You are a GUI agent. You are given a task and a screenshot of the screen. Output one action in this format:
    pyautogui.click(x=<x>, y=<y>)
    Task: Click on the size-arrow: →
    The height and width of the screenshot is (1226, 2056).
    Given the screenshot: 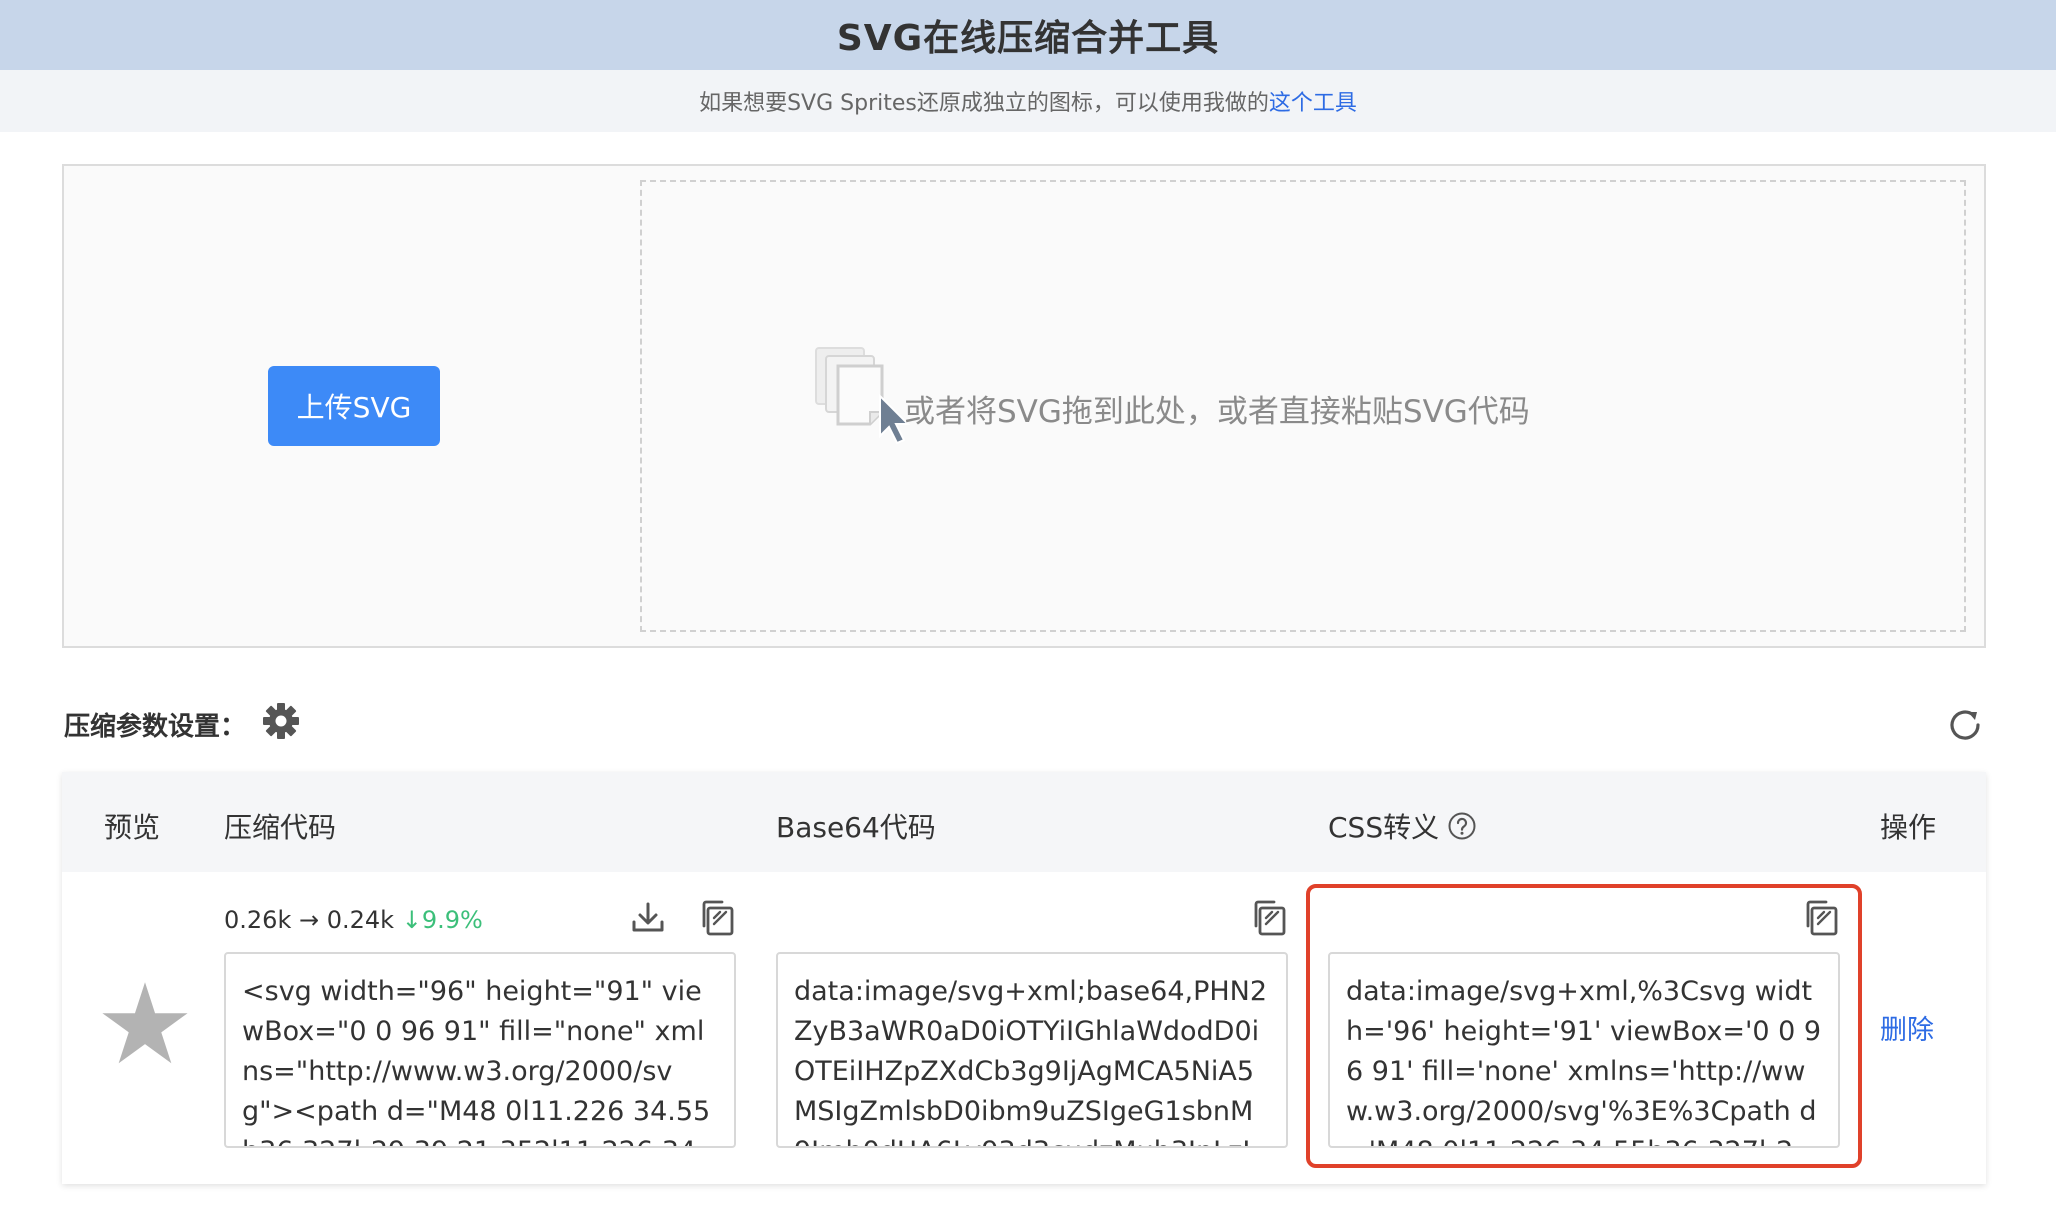 What is the action you would take?
    pyautogui.click(x=309, y=920)
    